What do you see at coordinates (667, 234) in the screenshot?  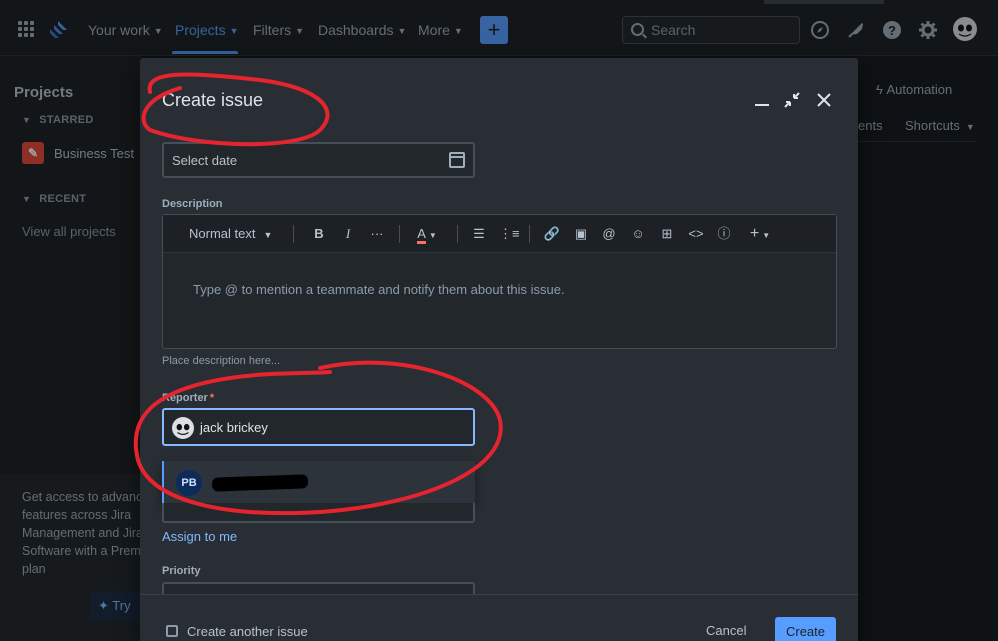 I see `table-icon: ⊞` at bounding box center [667, 234].